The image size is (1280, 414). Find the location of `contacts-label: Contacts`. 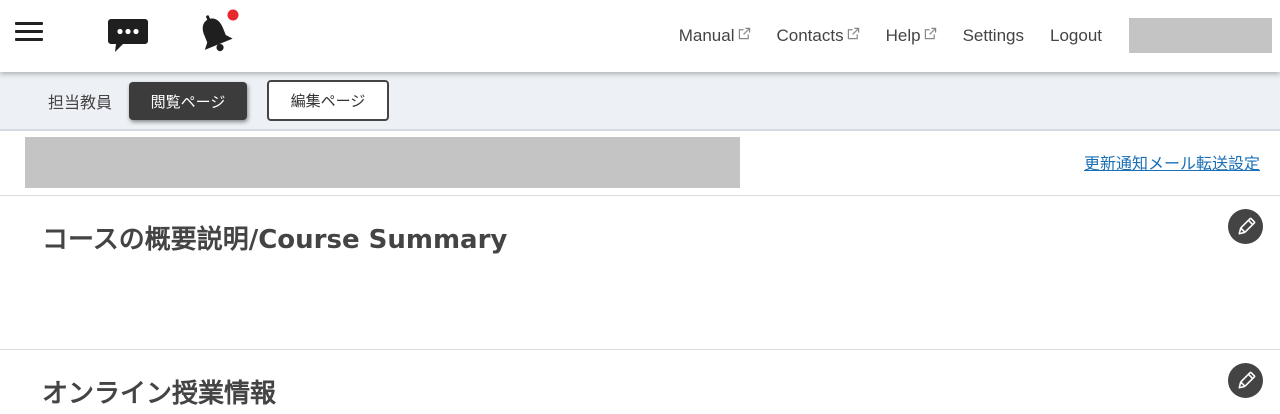

contacts-label: Contacts is located at coordinates (810, 35).